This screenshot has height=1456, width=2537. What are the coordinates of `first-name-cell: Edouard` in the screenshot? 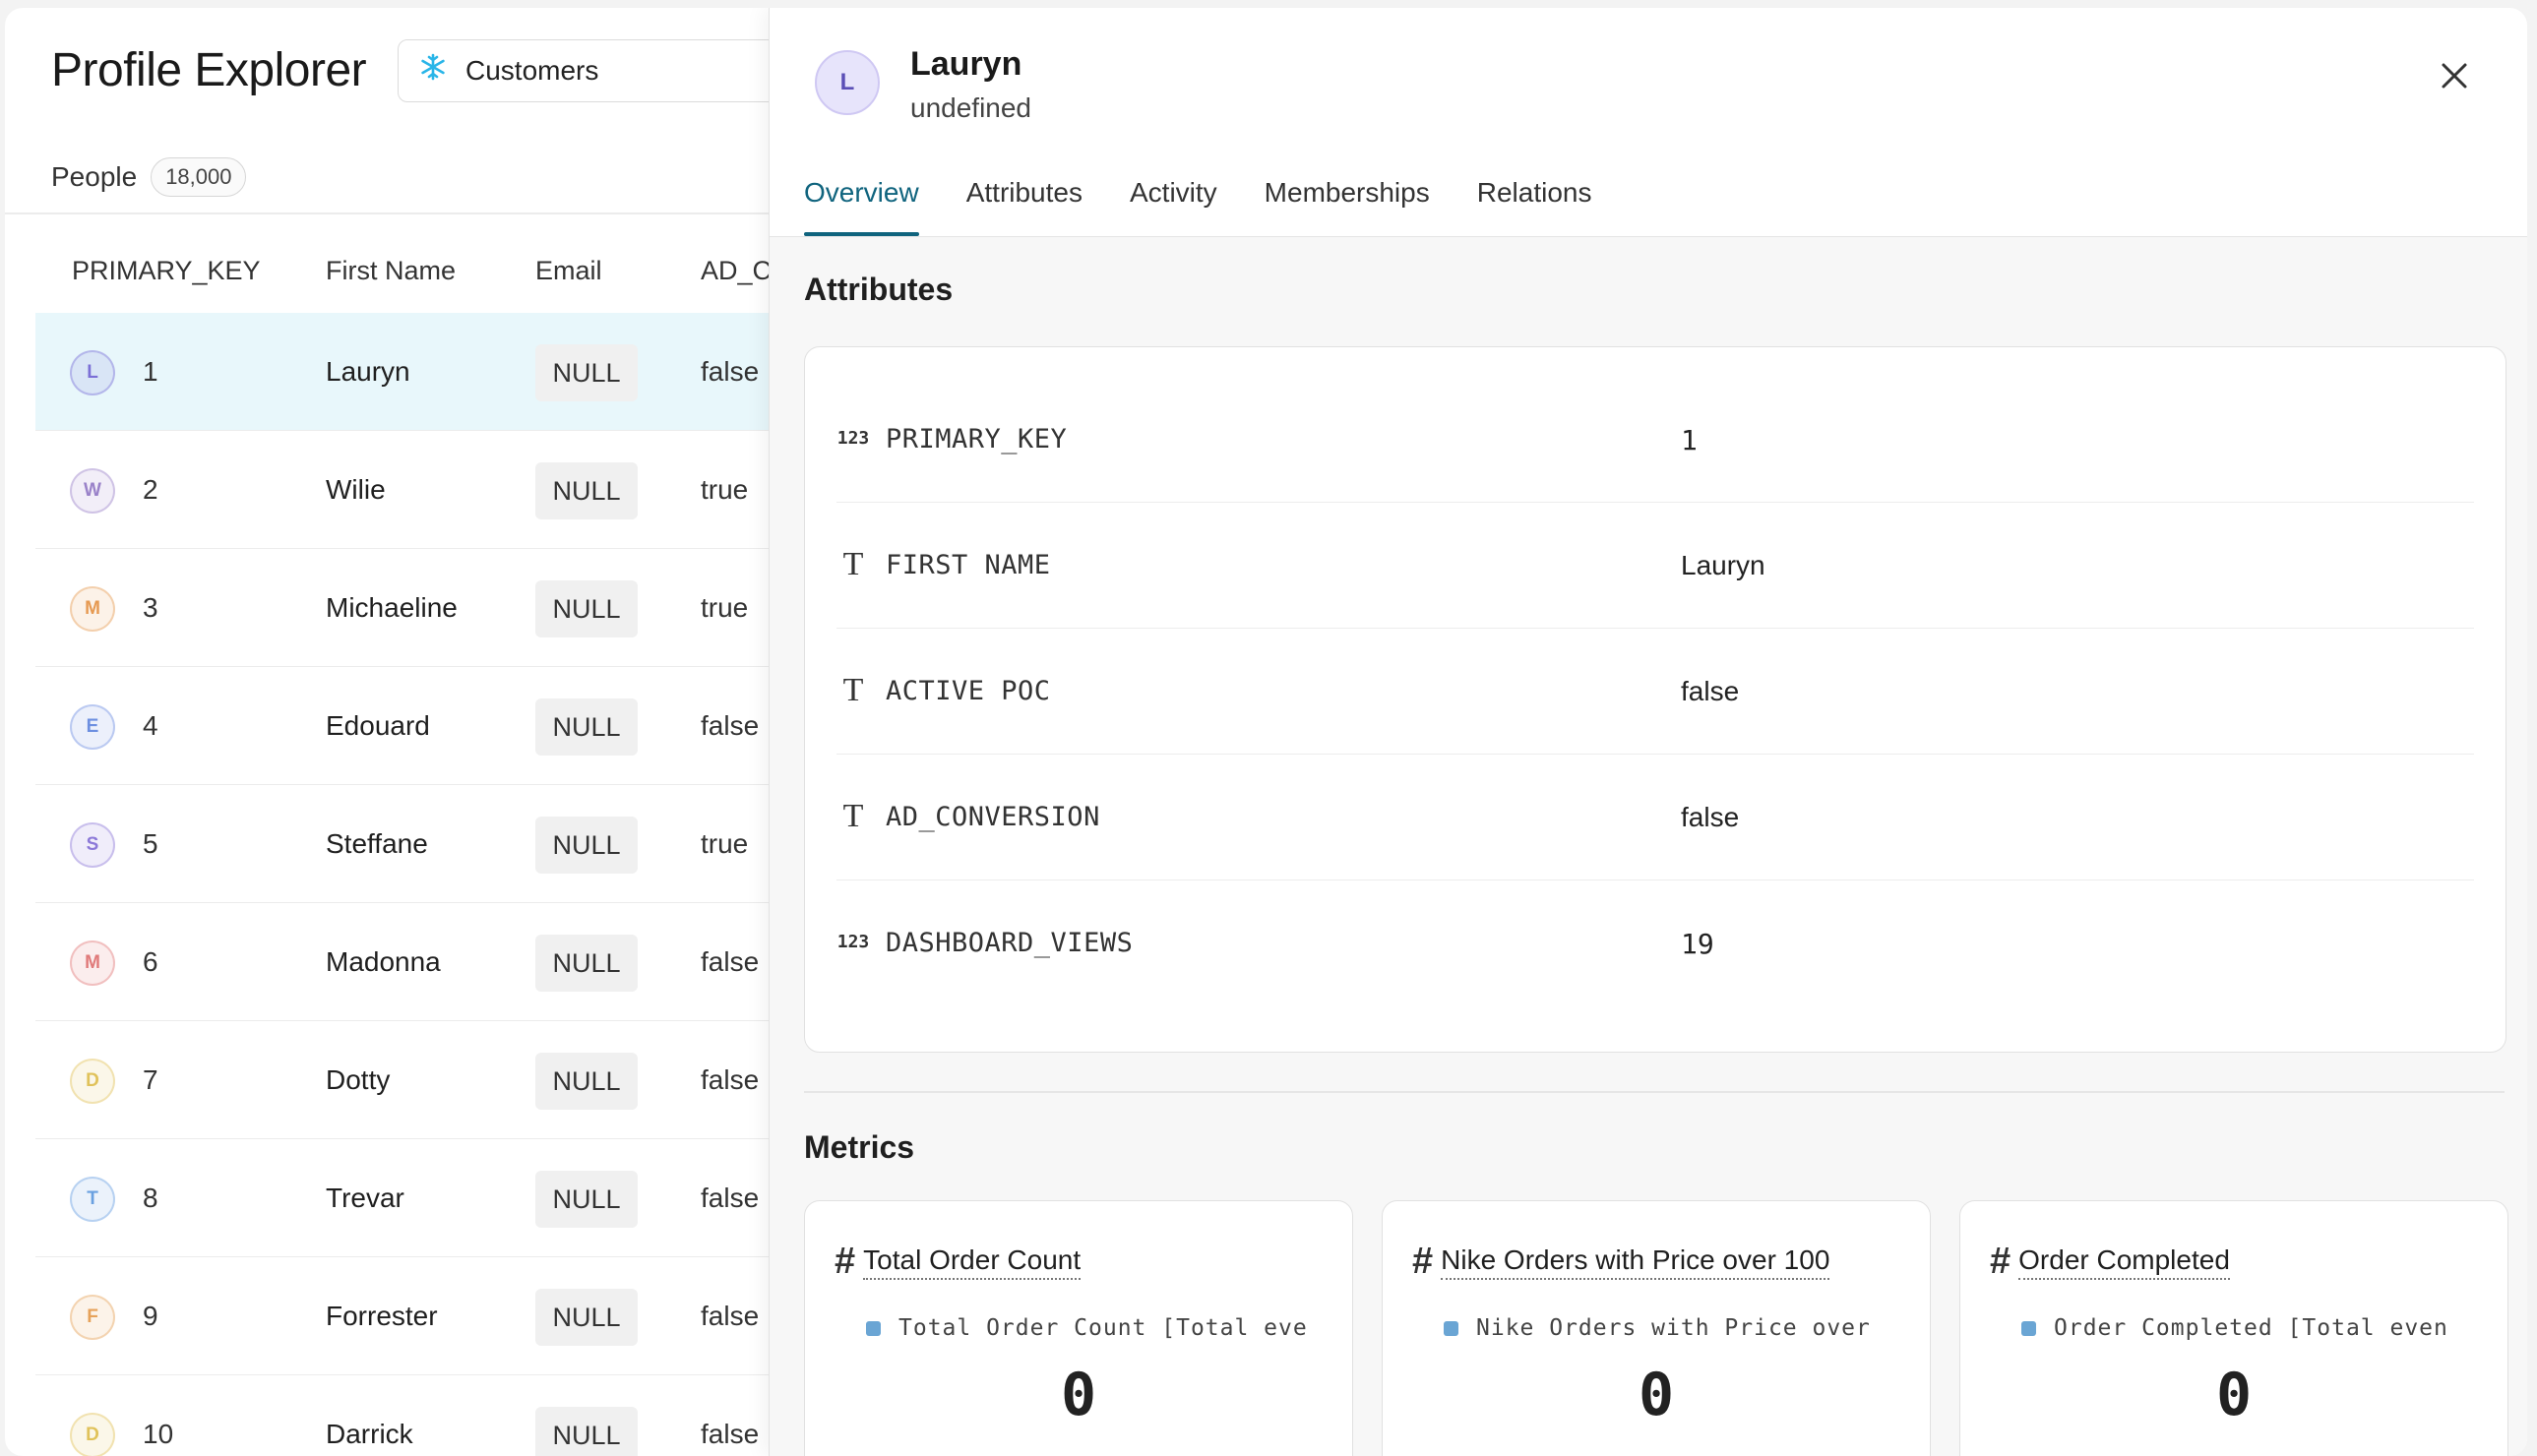 It's located at (378, 725).